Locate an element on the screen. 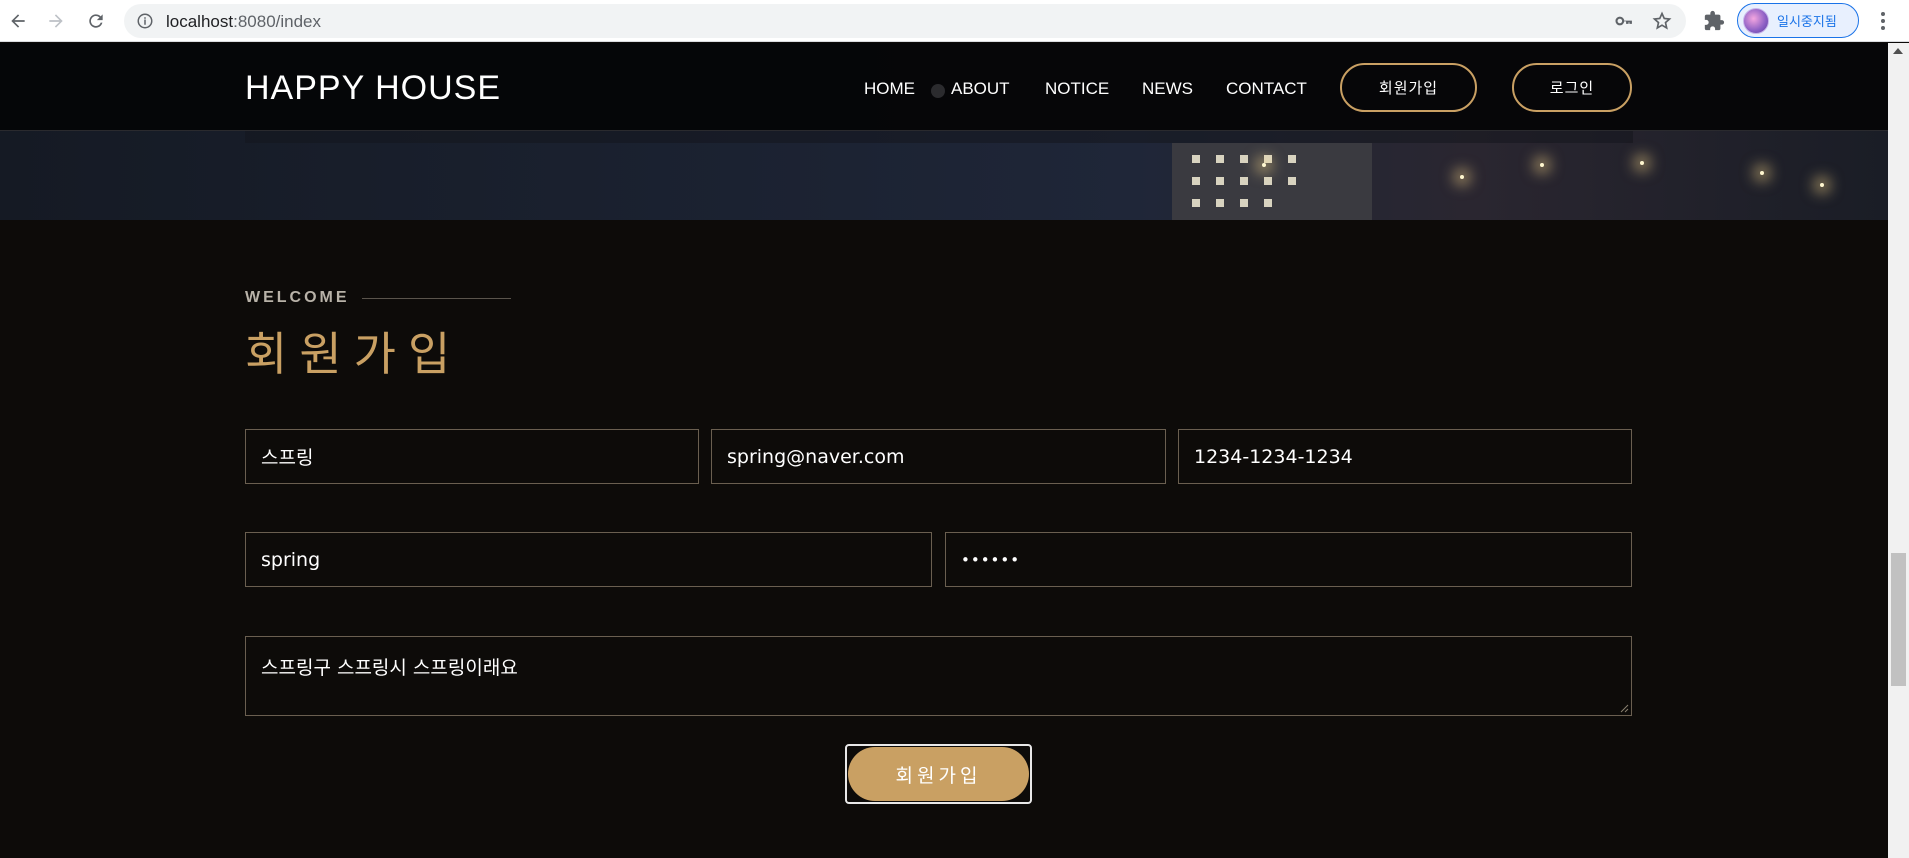  email-input: spring@naver.com is located at coordinates (938, 456).